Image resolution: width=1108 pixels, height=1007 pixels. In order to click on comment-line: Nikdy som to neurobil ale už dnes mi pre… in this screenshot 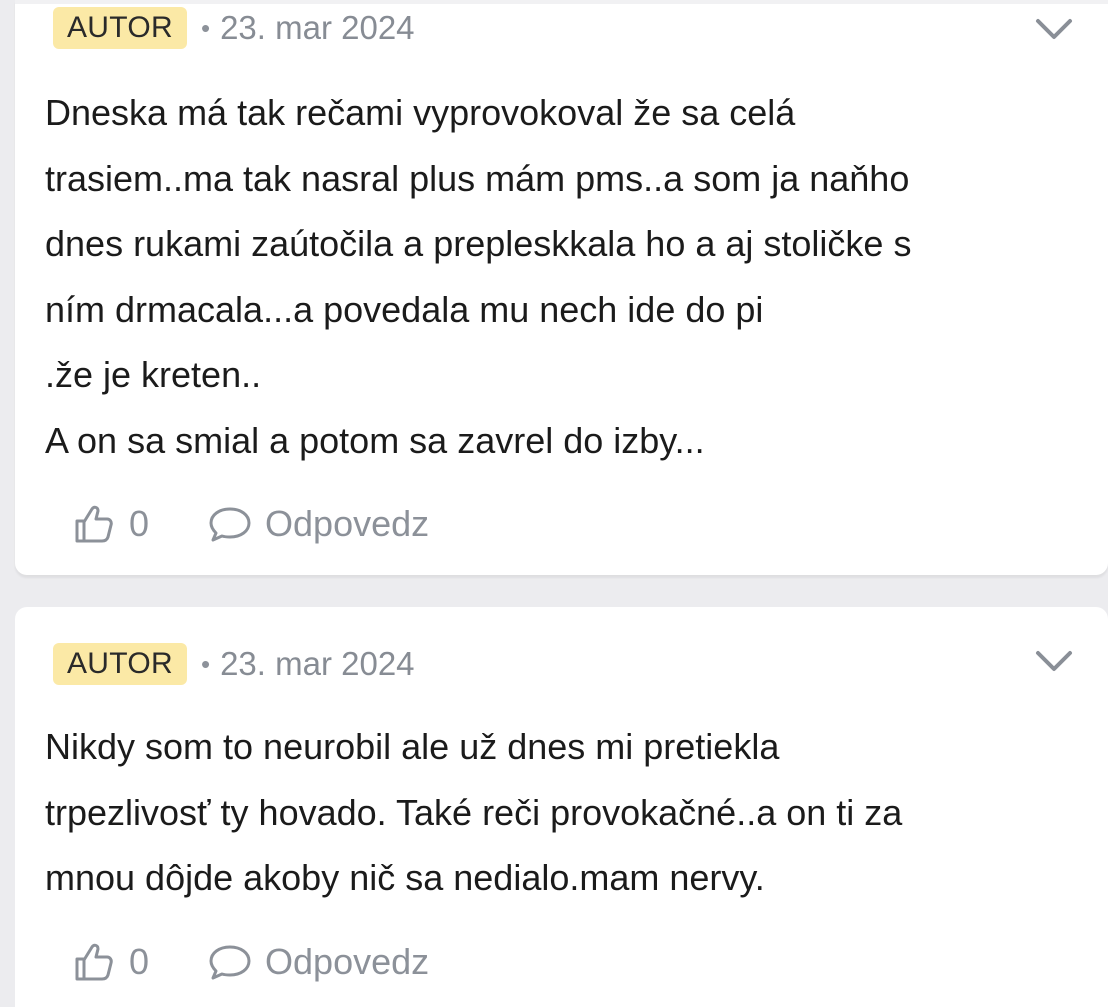, I will do `click(412, 746)`.